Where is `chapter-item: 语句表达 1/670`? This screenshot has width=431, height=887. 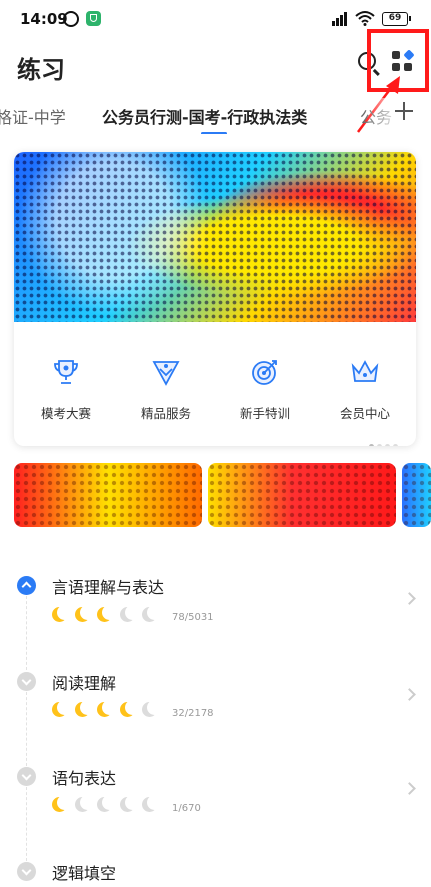
chapter-item: 语句表达 1/670 is located at coordinates (215, 802).